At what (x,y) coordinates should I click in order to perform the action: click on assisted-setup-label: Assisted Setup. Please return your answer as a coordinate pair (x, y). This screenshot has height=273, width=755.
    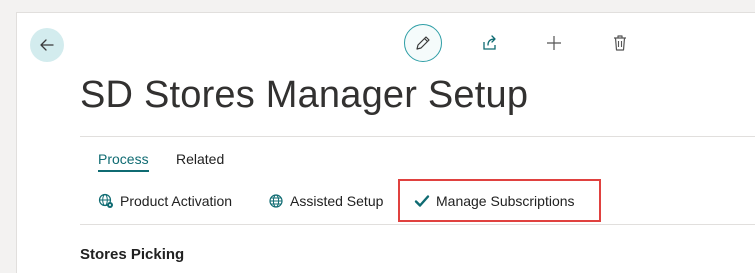
    Looking at the image, I should click on (337, 201).